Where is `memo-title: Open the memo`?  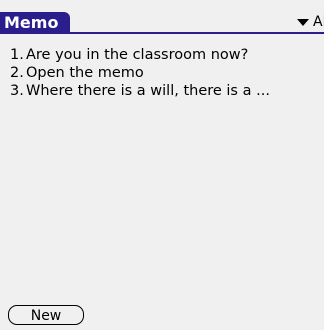 memo-title: Open the memo is located at coordinates (85, 73).